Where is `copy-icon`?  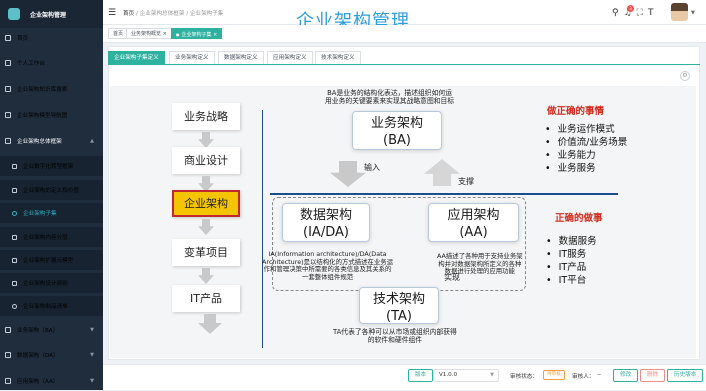
copy-icon is located at coordinates (14, 237).